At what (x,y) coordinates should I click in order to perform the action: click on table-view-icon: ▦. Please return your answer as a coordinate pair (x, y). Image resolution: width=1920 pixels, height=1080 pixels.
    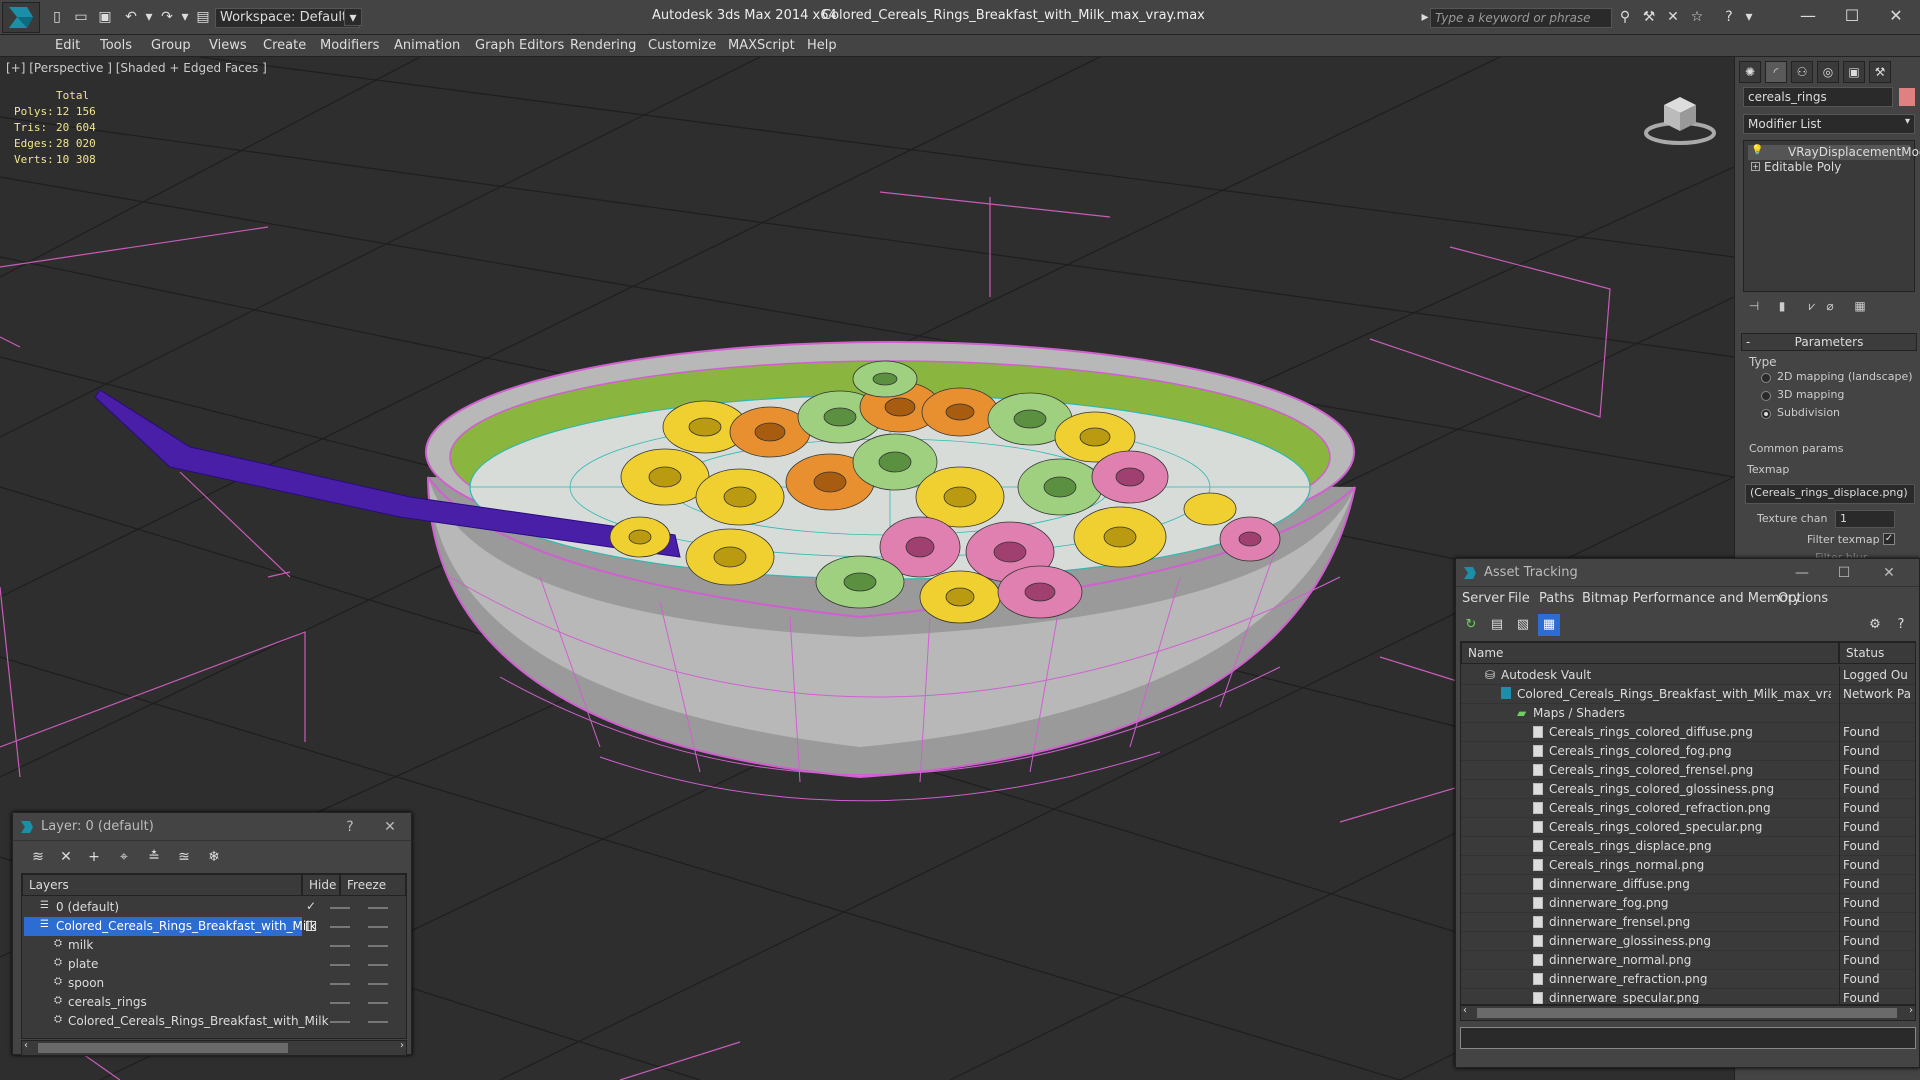
    Looking at the image, I should click on (1549, 625).